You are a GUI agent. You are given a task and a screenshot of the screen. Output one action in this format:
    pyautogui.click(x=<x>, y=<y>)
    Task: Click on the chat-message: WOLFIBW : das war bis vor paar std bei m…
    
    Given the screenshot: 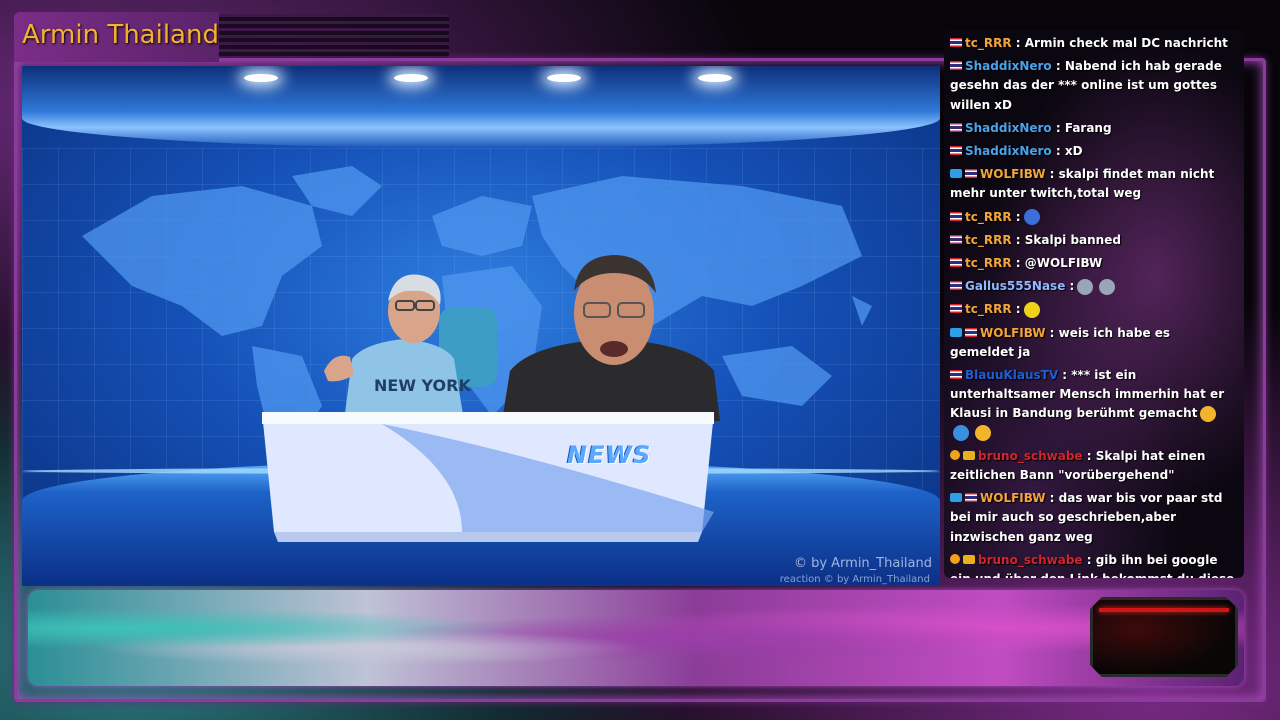 What is the action you would take?
    pyautogui.click(x=1094, y=518)
    